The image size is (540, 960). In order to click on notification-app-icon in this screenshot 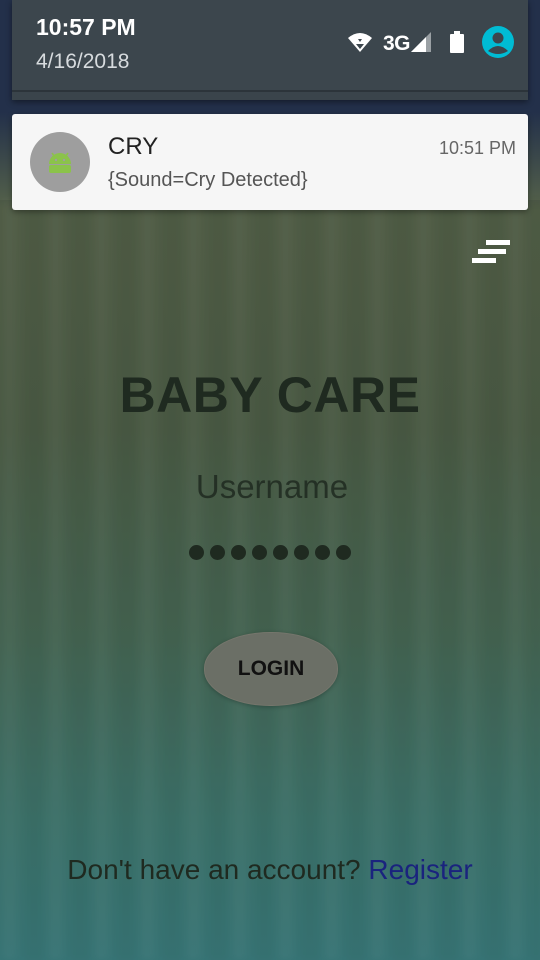, I will do `click(60, 162)`.